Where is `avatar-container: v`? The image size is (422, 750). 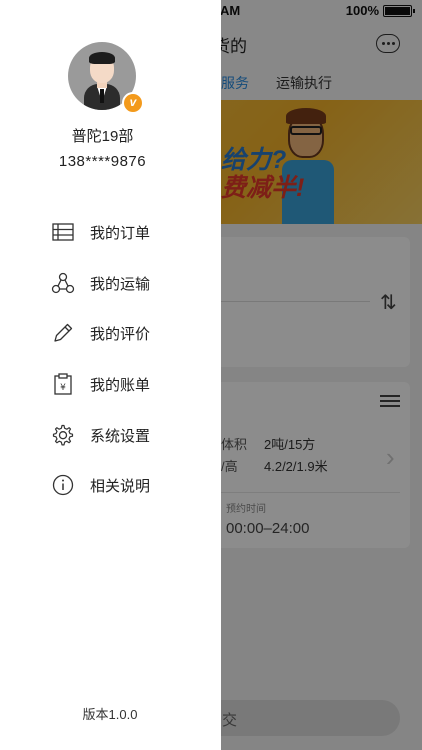
avatar-container: v is located at coordinates (106, 78).